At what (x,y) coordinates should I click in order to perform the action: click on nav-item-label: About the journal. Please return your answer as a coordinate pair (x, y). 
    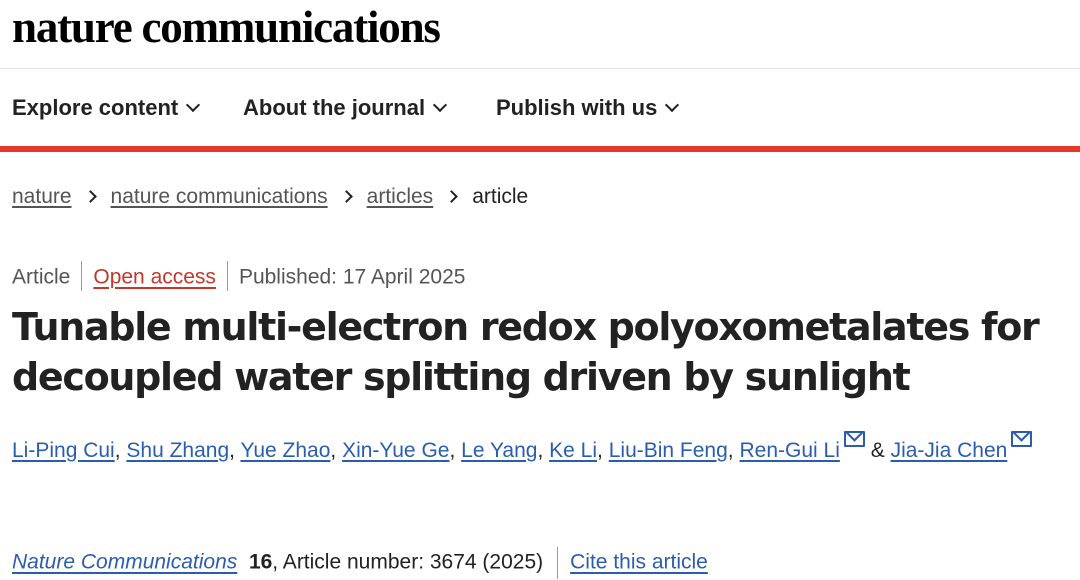
    Looking at the image, I should click on (334, 107).